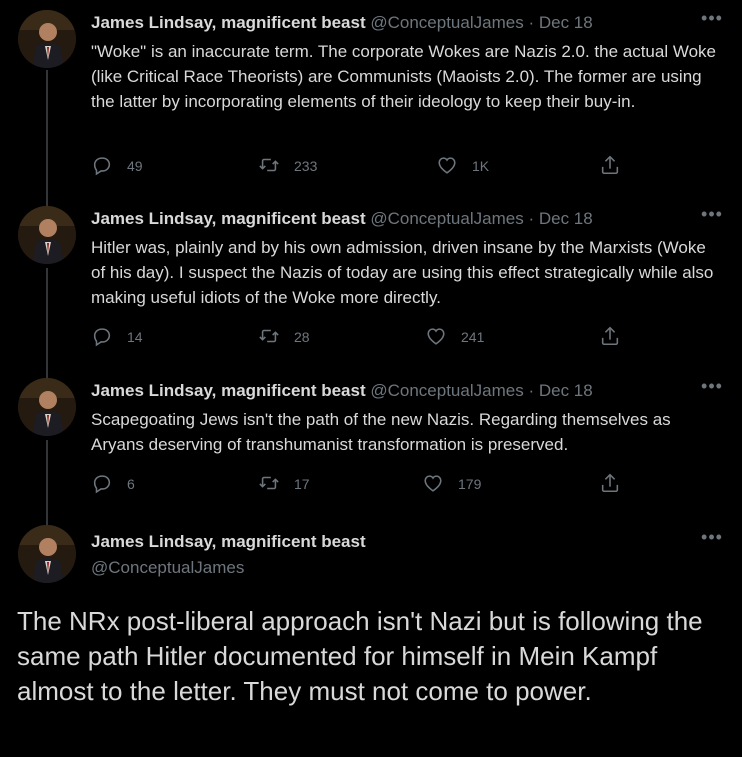 Image resolution: width=742 pixels, height=757 pixels. What do you see at coordinates (306, 166) in the screenshot?
I see `retweet-count: 233` at bounding box center [306, 166].